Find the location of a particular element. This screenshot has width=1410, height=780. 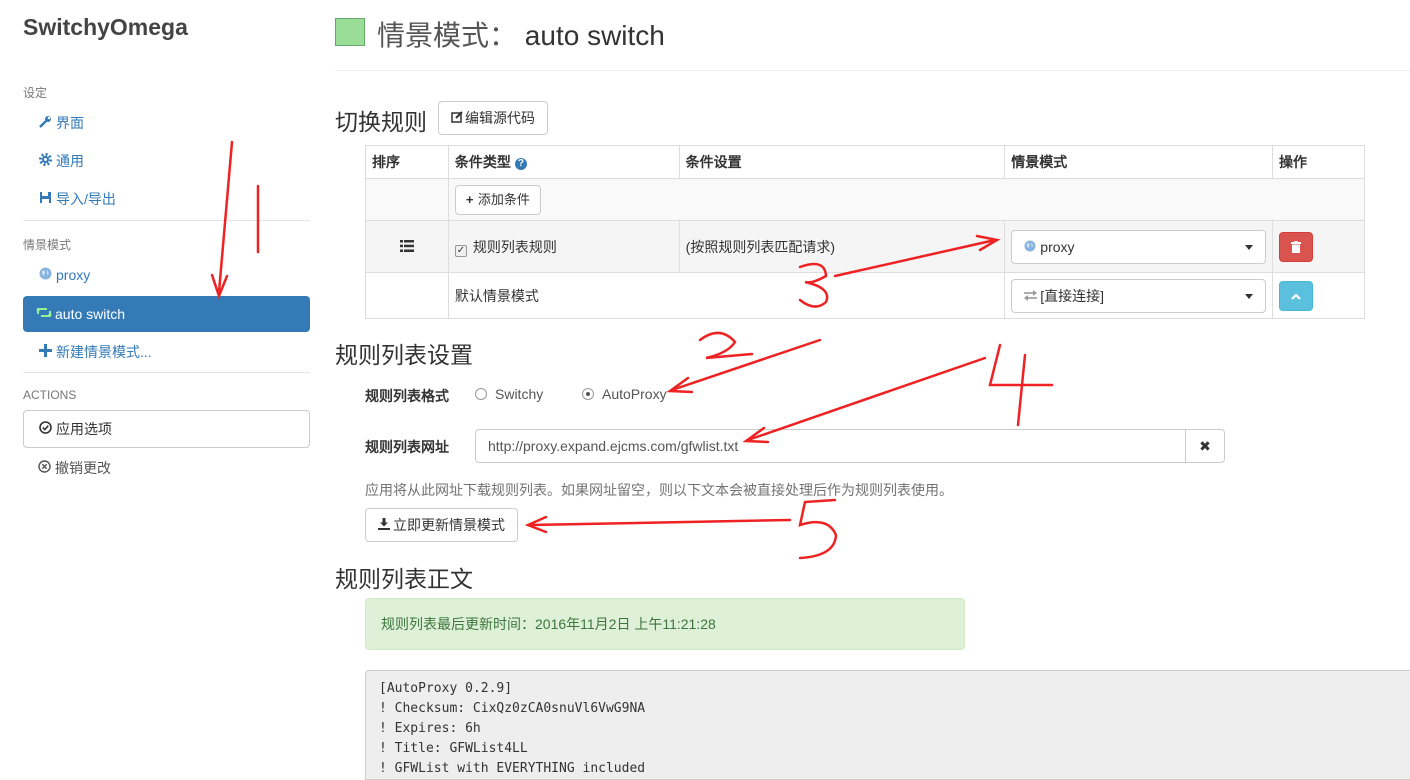

edit-source-label: 编辑源代码 is located at coordinates (500, 118).